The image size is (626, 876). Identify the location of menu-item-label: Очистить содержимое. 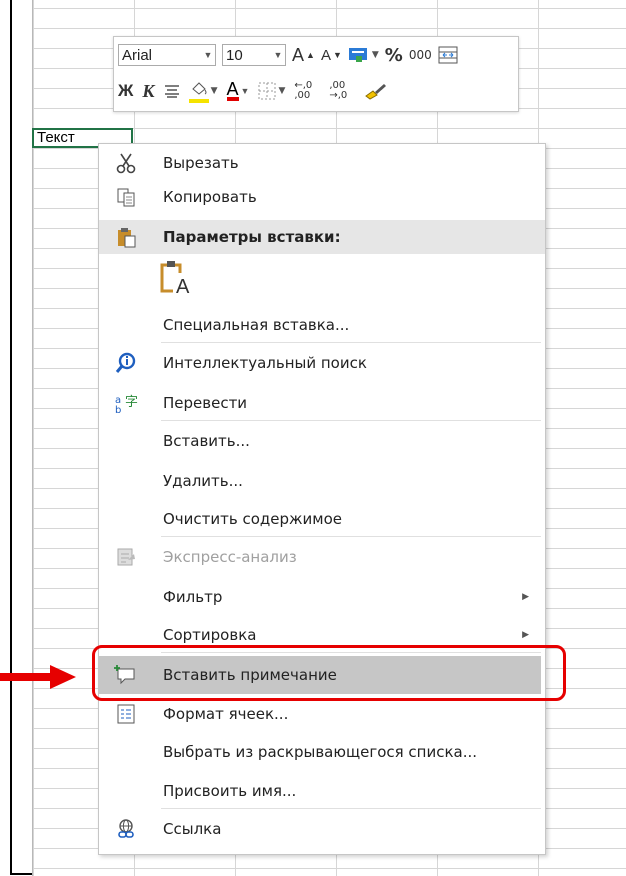
(253, 519).